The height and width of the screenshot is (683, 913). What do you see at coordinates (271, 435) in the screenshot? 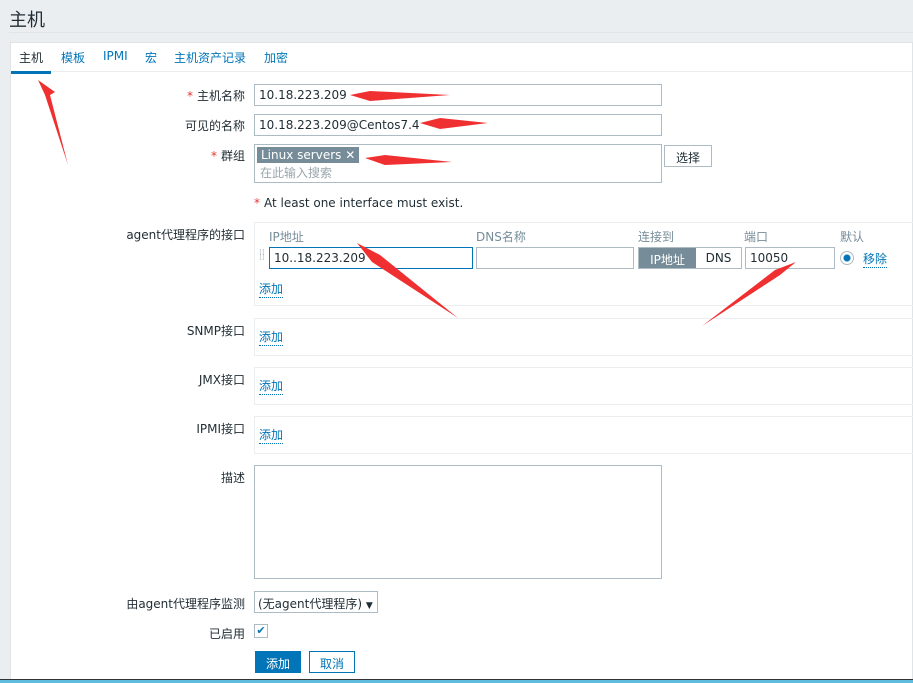
I see `add-ipmi-interface-link: 添加` at bounding box center [271, 435].